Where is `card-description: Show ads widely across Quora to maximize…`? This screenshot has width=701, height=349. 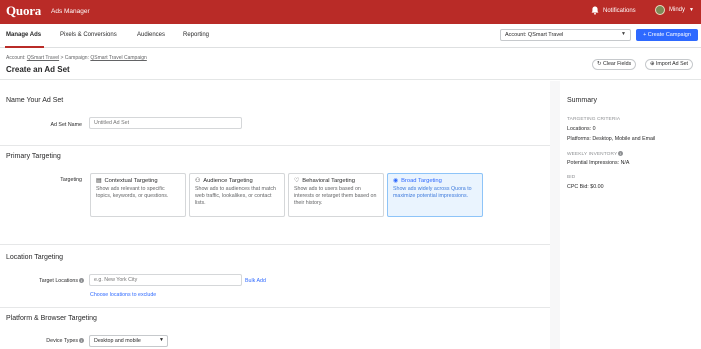 card-description: Show ads widely across Quora to maximize… is located at coordinates (432, 192).